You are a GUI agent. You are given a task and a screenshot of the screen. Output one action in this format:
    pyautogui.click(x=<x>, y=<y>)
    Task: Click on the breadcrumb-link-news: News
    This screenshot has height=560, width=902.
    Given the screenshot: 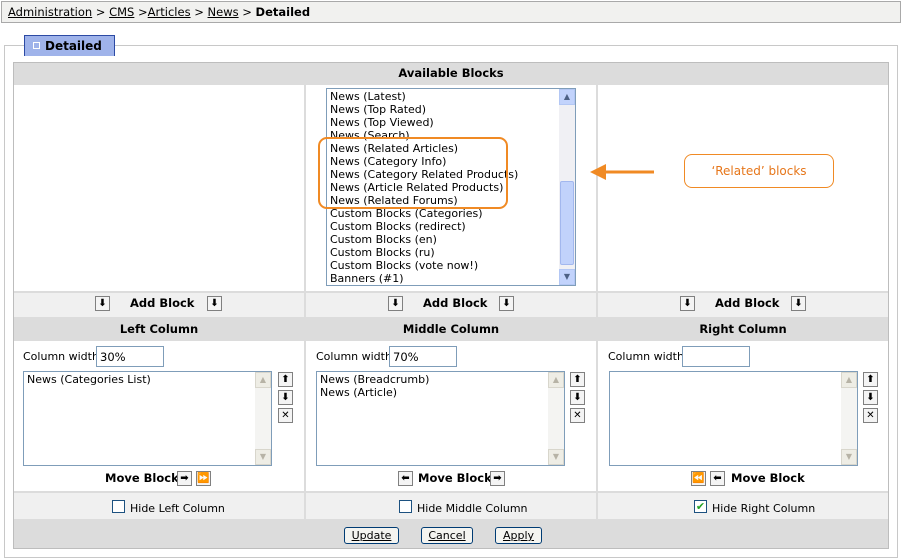 What is the action you would take?
    pyautogui.click(x=223, y=12)
    